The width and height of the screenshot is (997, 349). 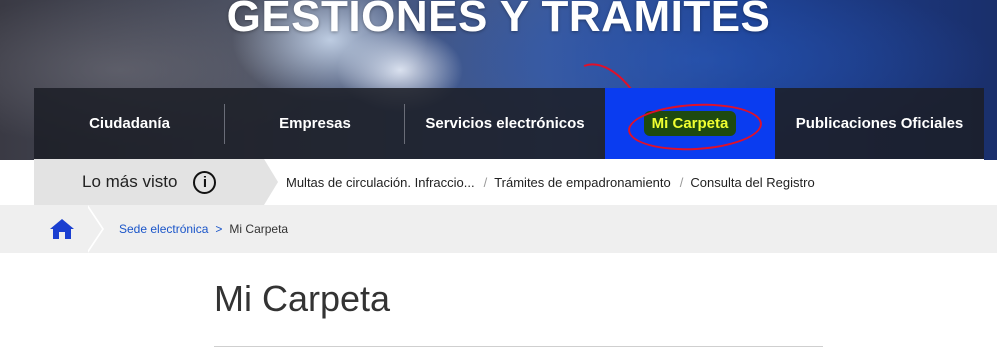 I want to click on nav-label: Mi Carpeta, so click(x=690, y=123).